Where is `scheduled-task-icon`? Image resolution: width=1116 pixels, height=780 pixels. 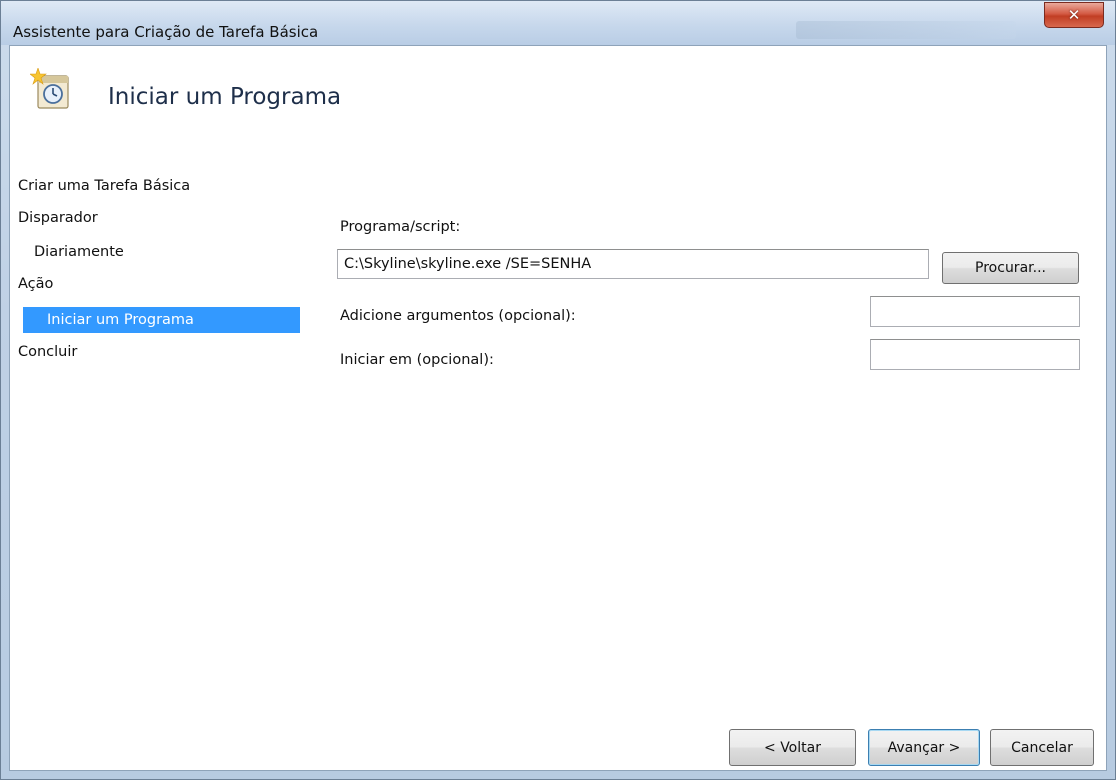 scheduled-task-icon is located at coordinates (51, 89).